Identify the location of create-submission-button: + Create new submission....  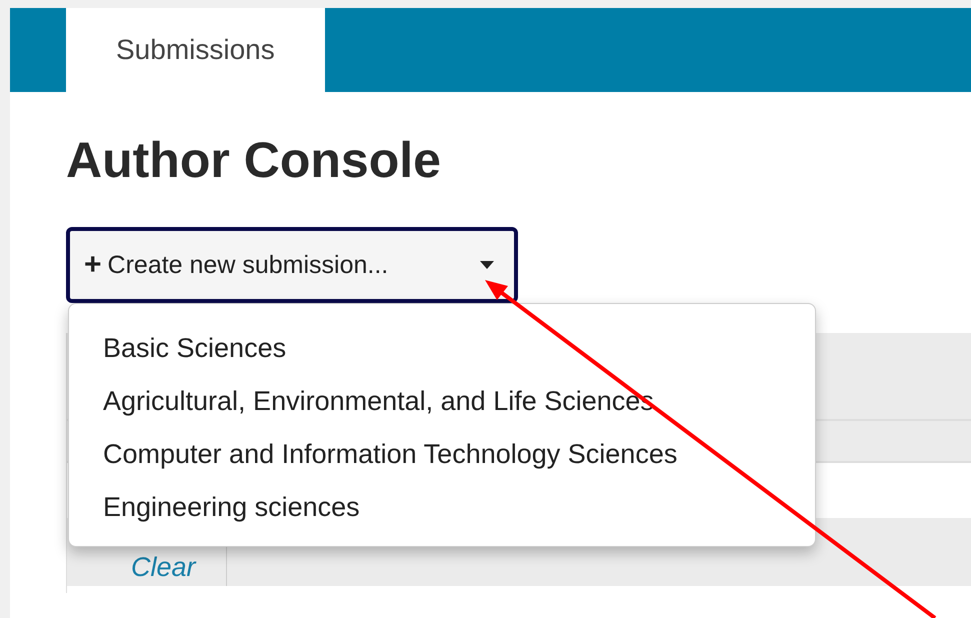
(292, 265).